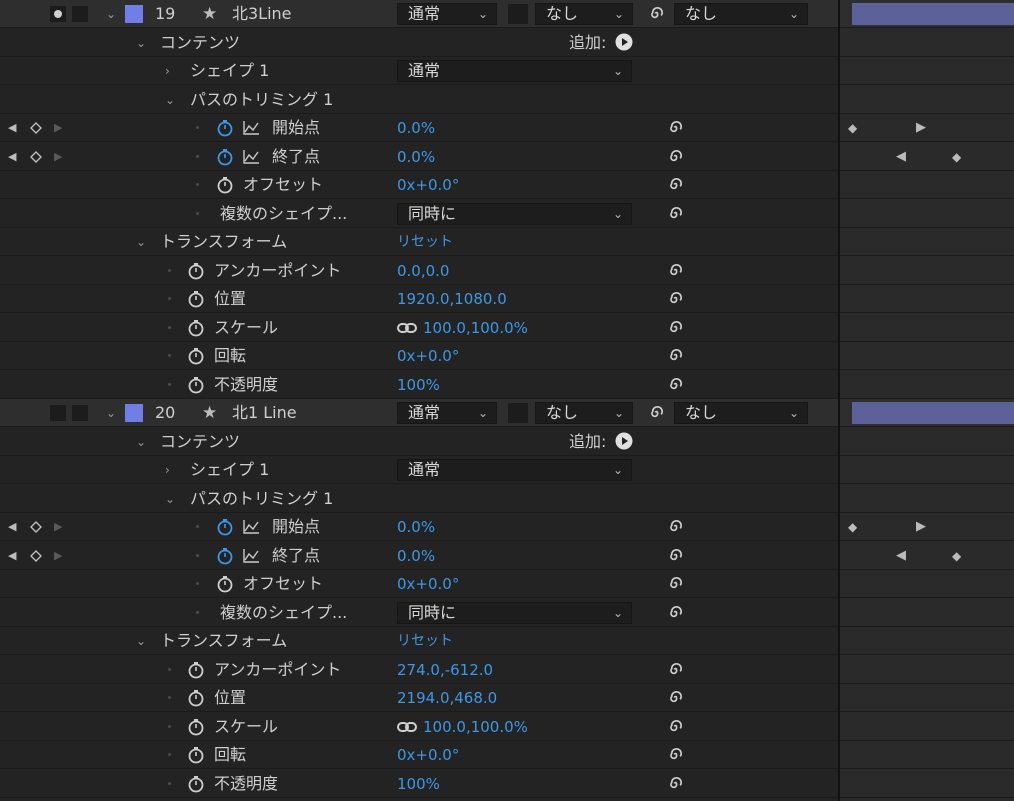 This screenshot has width=1014, height=801. Describe the element at coordinates (447, 698) in the screenshot. I see `position-value: 2194.0,468.0` at that location.